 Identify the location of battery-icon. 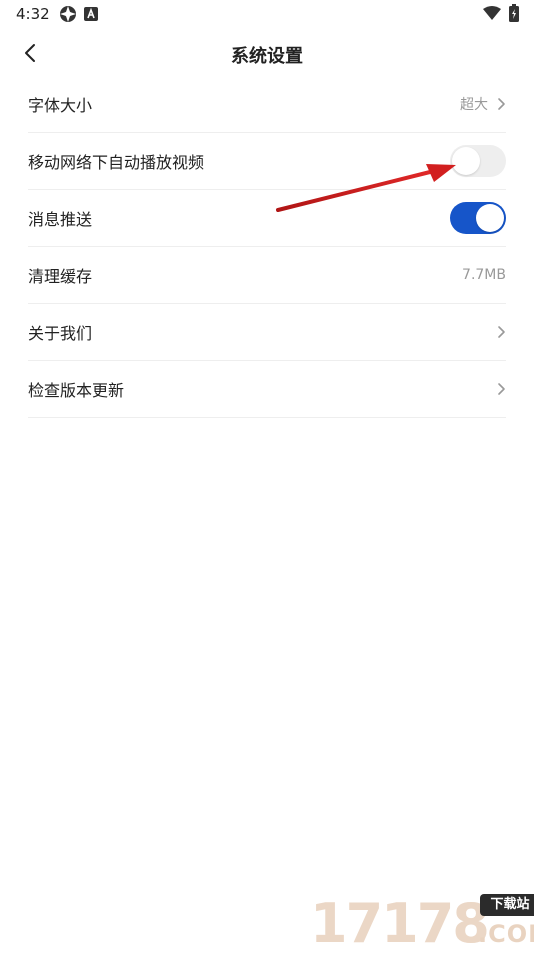
(514, 15).